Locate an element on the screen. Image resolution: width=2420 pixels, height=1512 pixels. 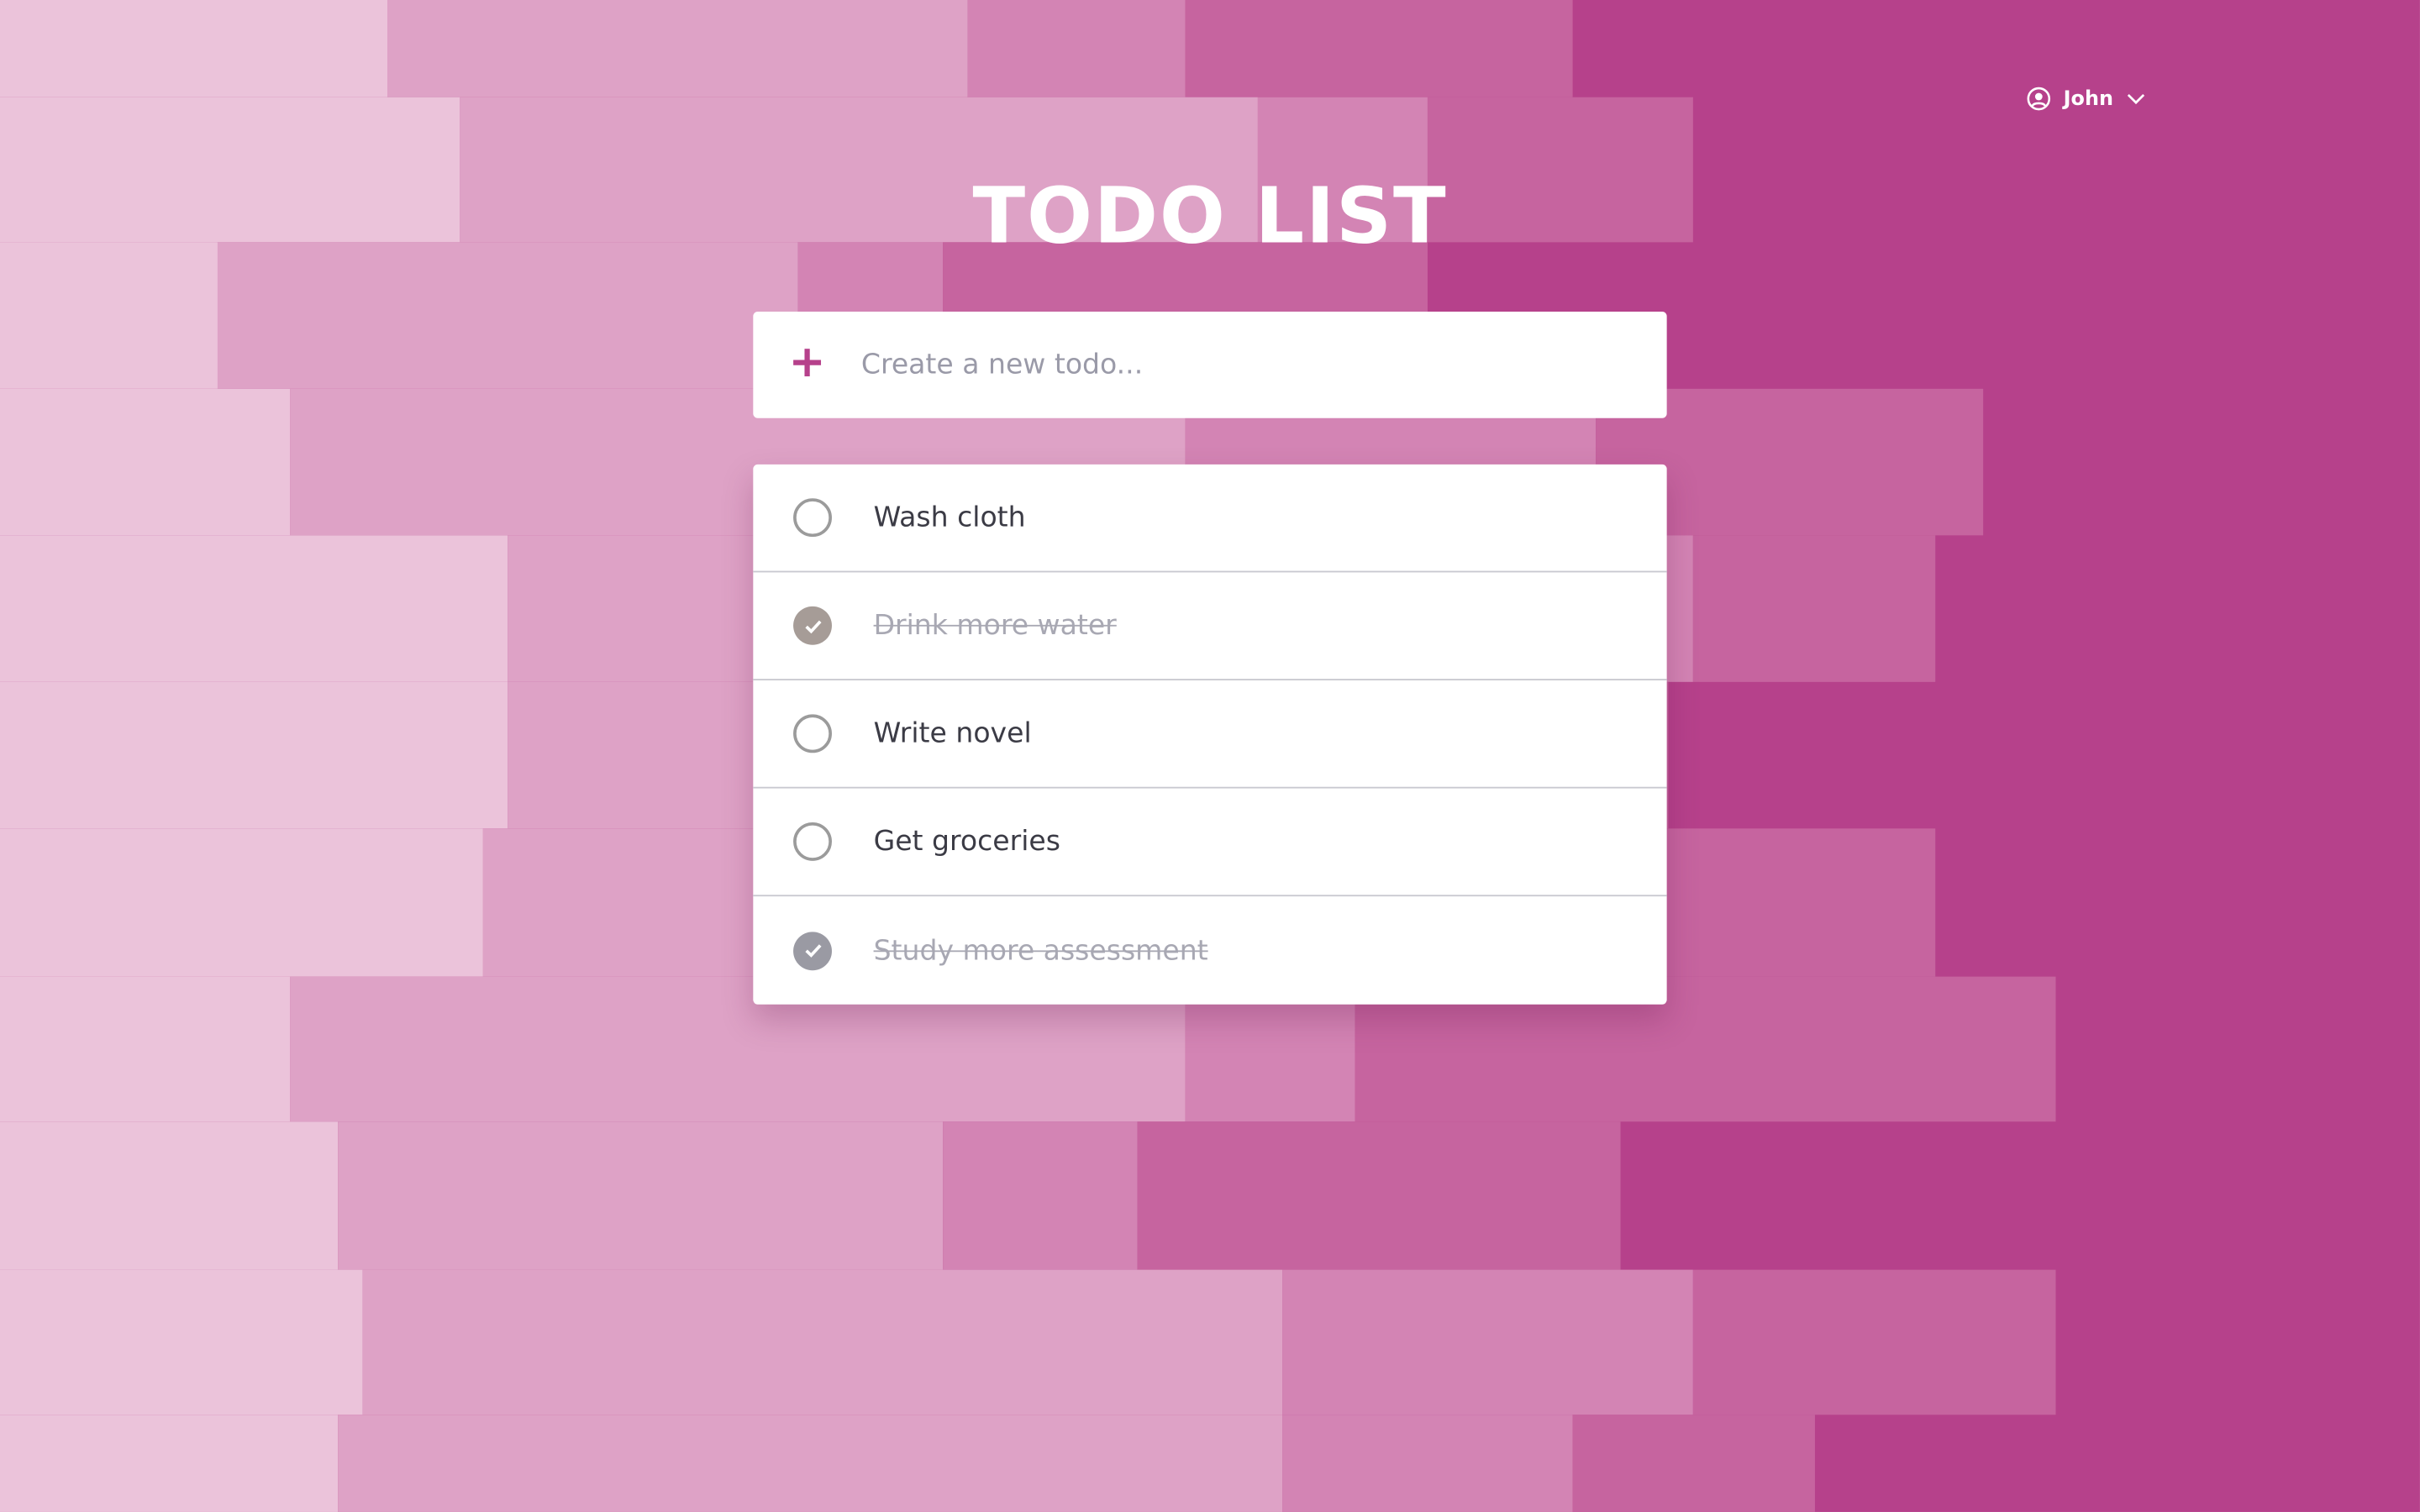
new-todo-form is located at coordinates (1210, 365).